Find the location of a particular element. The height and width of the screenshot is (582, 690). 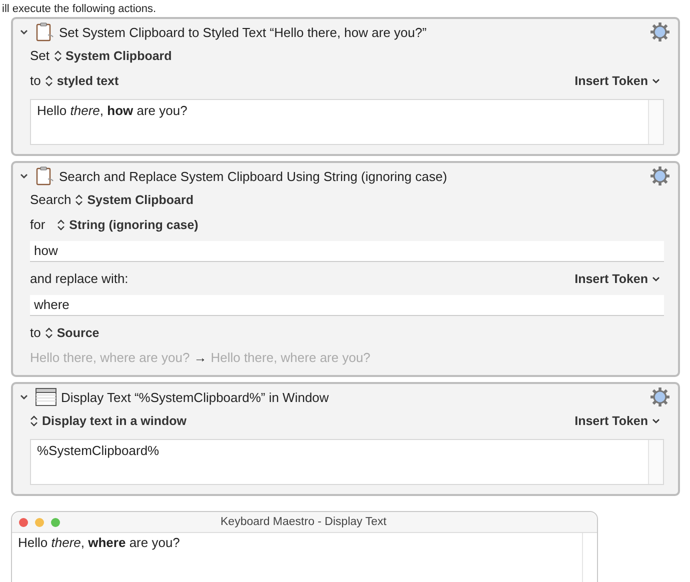

arrow-text: → is located at coordinates (200, 357).